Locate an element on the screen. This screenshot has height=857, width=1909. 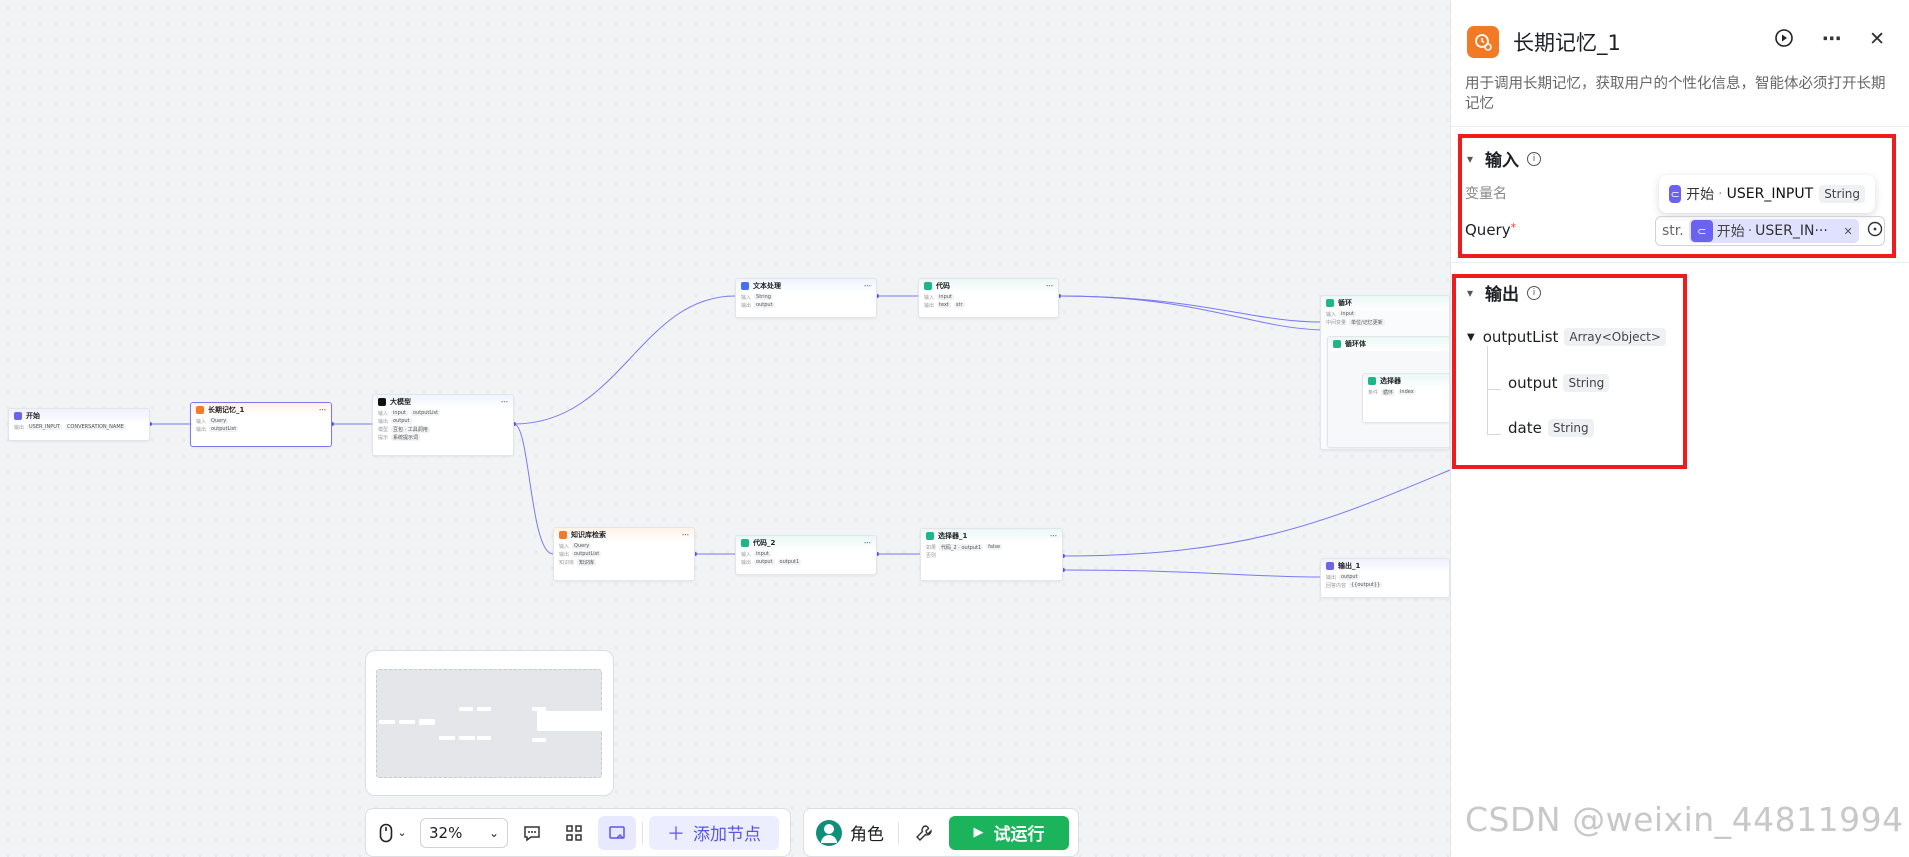
minimap is located at coordinates (489, 723).